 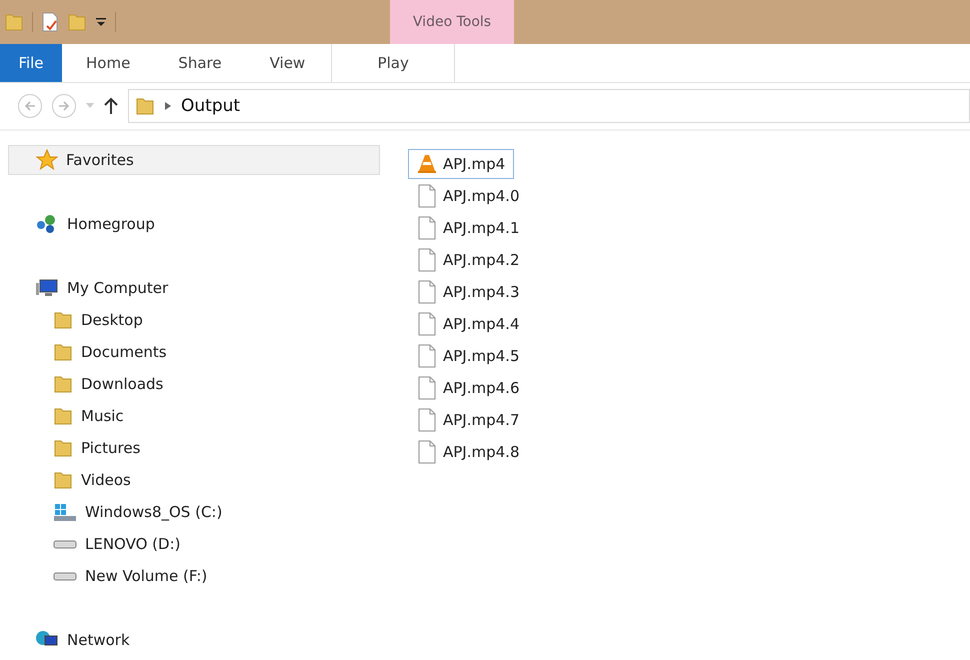 What do you see at coordinates (190, 288) in the screenshot?
I see `sidebar-item: My Computer` at bounding box center [190, 288].